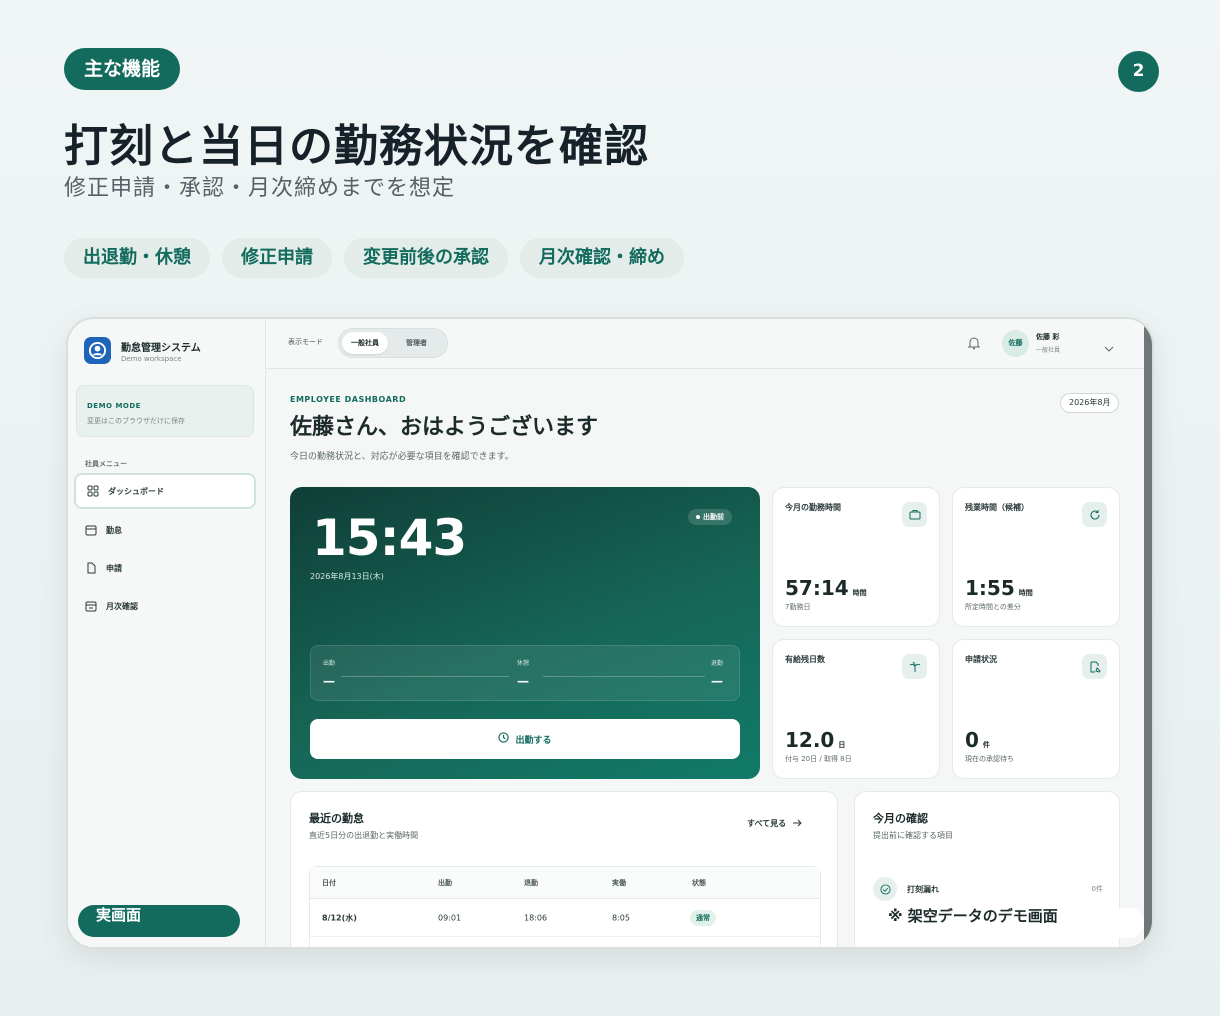 The width and height of the screenshot is (1220, 1016). What do you see at coordinates (165, 606) in the screenshot?
I see `sidebar-item-monthly: 月次確認` at bounding box center [165, 606].